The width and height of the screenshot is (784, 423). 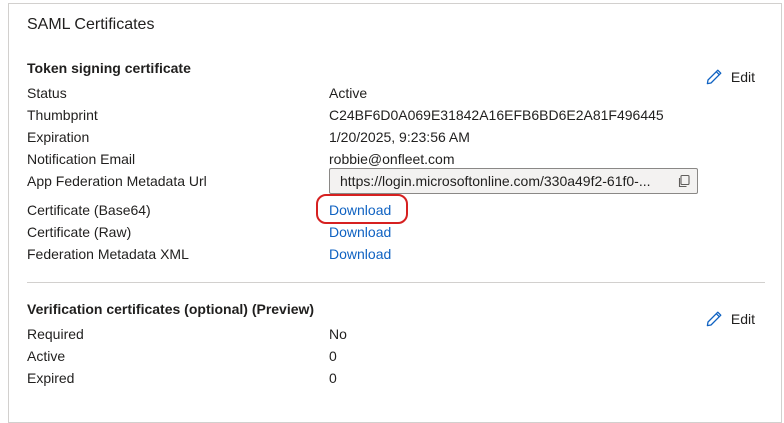 I want to click on thumbprint-label: Thumbprint, so click(x=62, y=115).